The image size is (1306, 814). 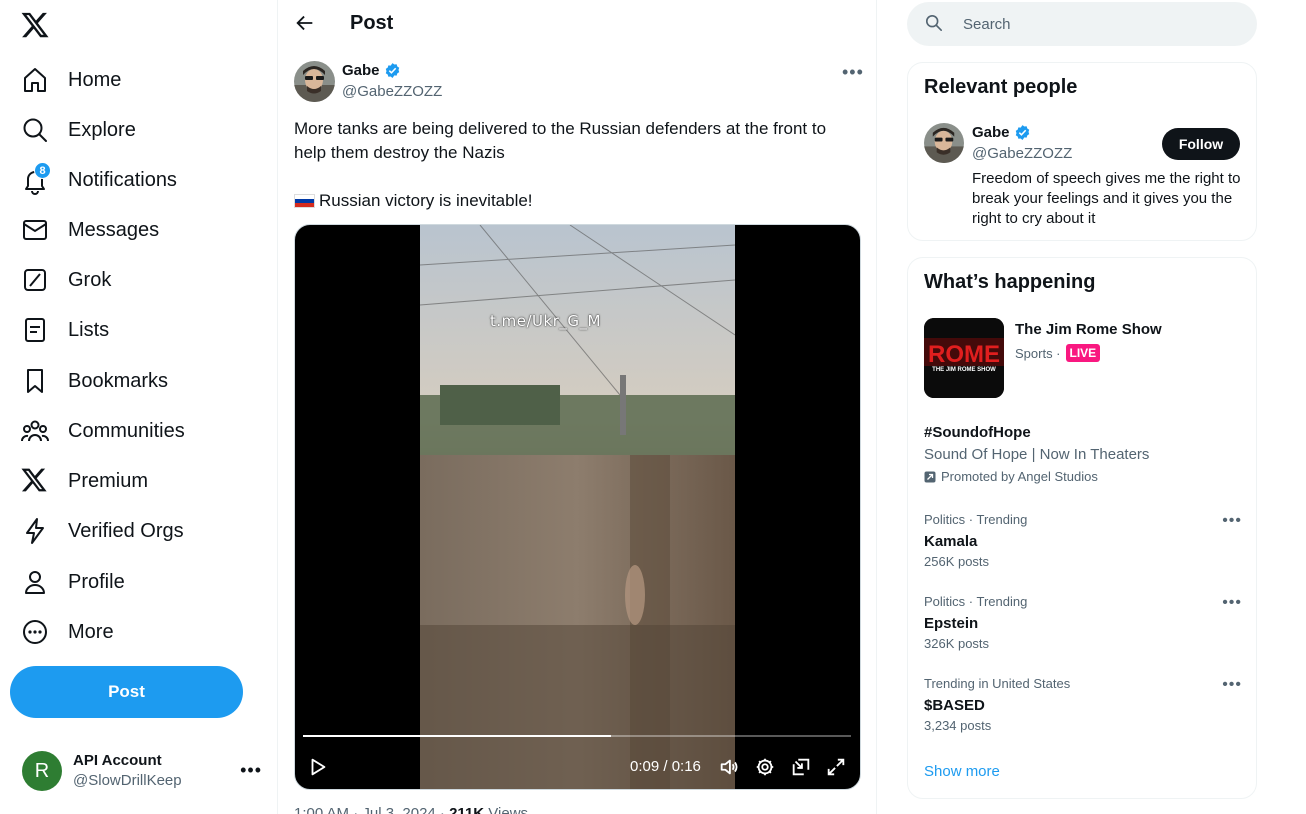 What do you see at coordinates (67, 632) in the screenshot?
I see `nav-more: More` at bounding box center [67, 632].